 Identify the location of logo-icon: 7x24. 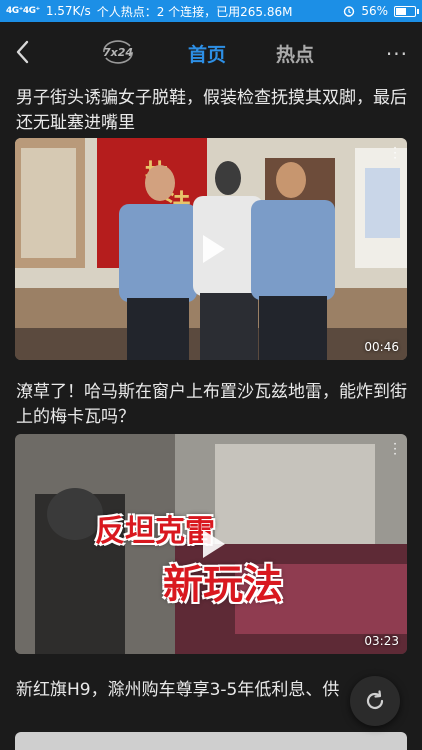
(118, 52).